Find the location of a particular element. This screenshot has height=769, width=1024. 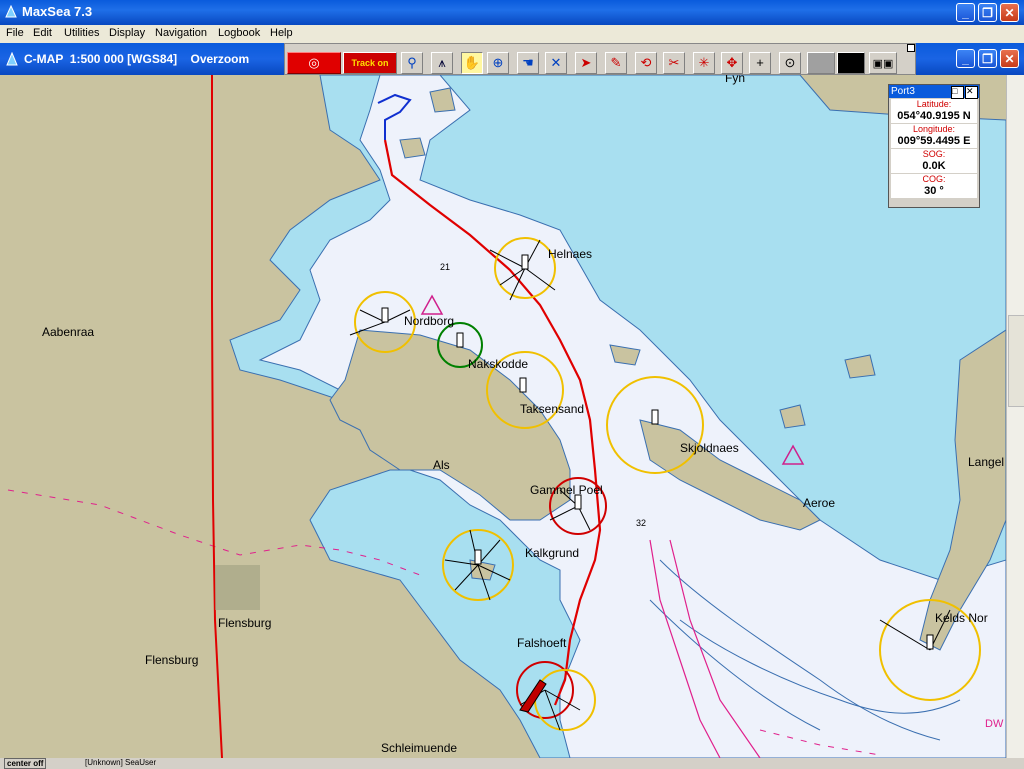

label-langel: Langel is located at coordinates (986, 462).